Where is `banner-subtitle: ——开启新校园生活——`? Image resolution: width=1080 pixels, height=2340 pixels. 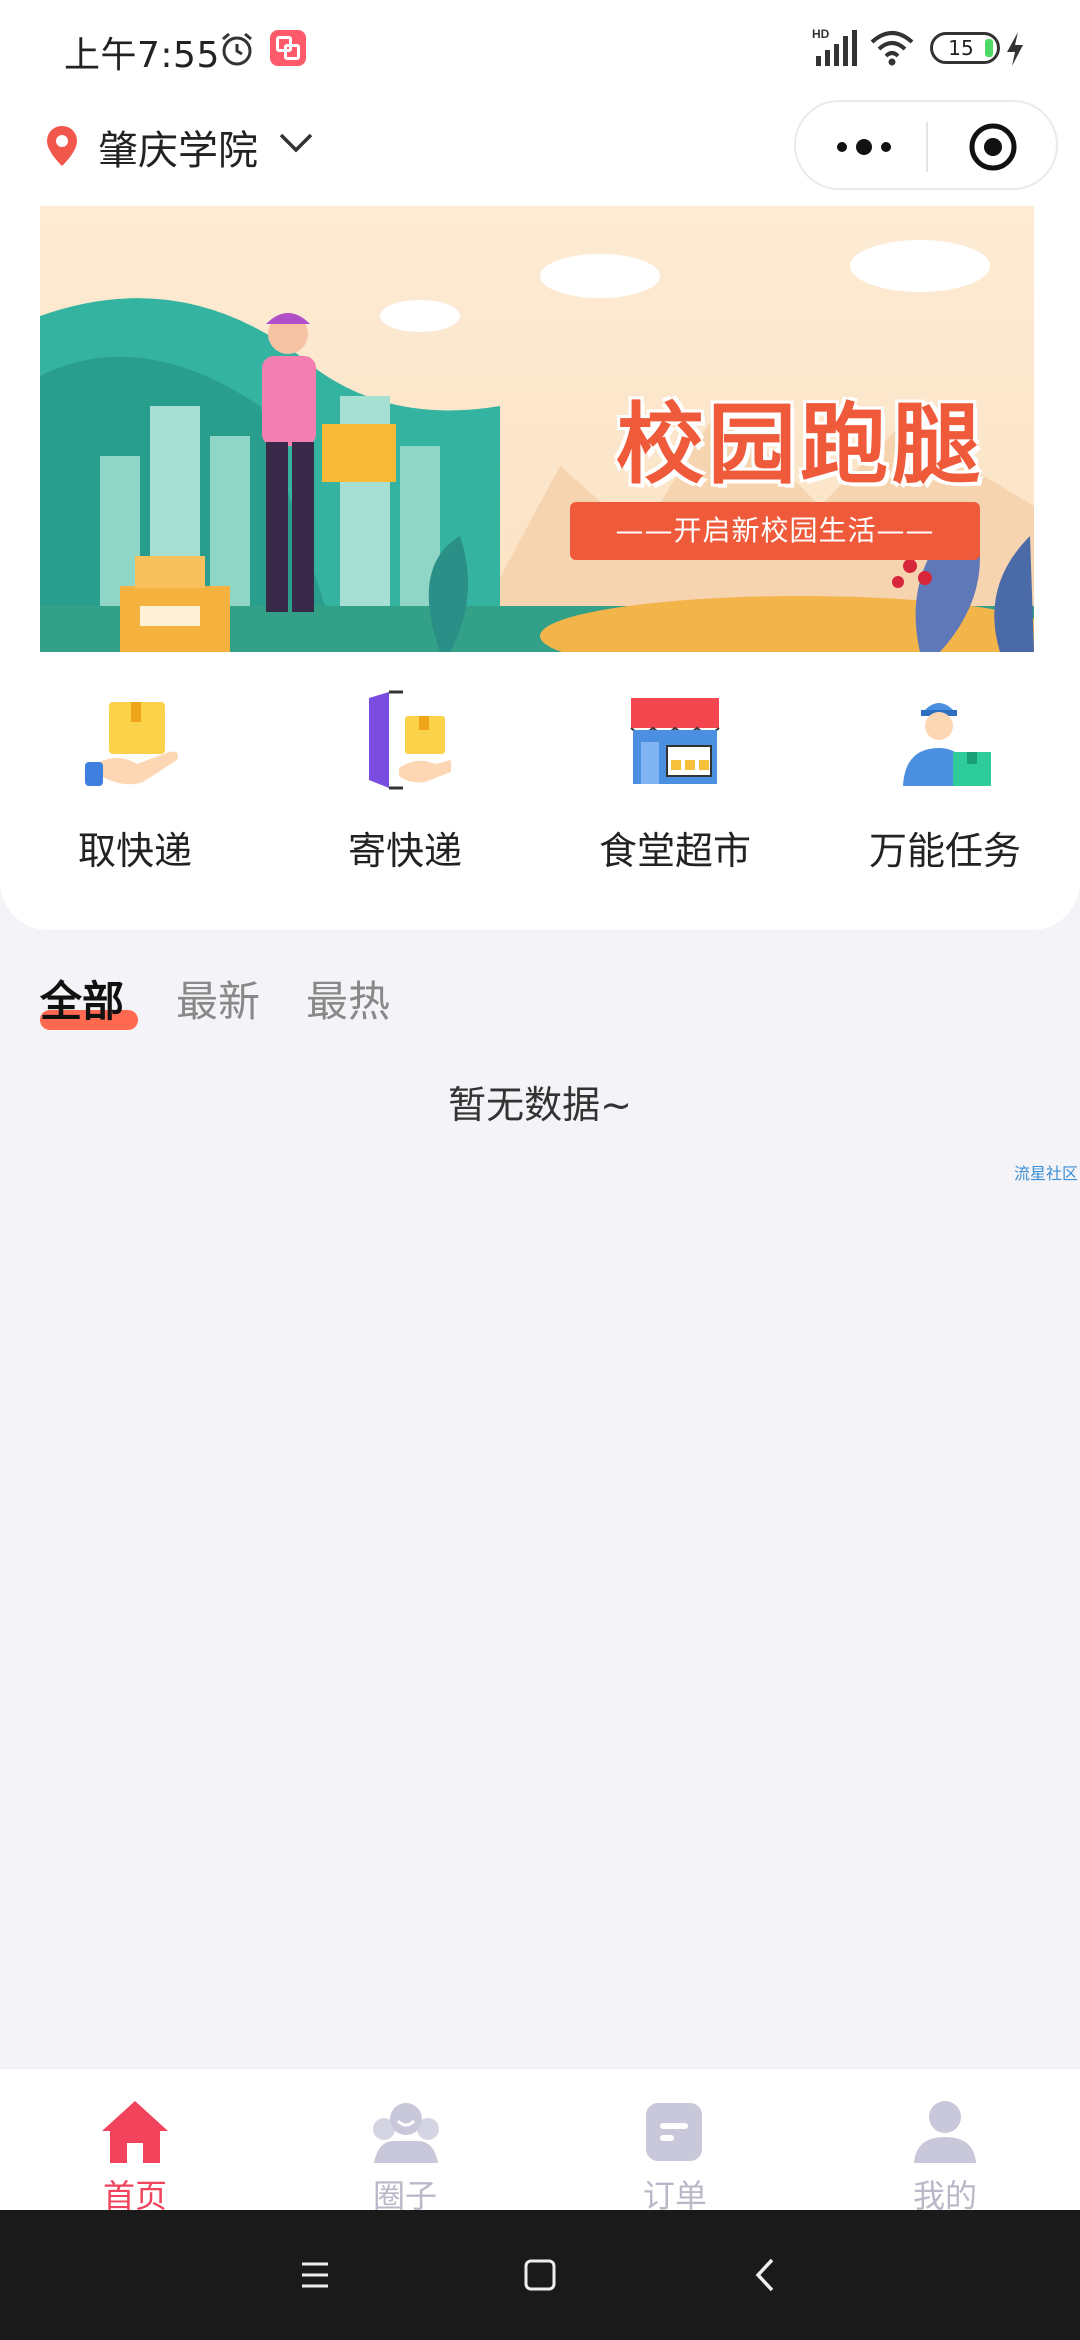 banner-subtitle: ——开启新校园生活—— is located at coordinates (775, 531).